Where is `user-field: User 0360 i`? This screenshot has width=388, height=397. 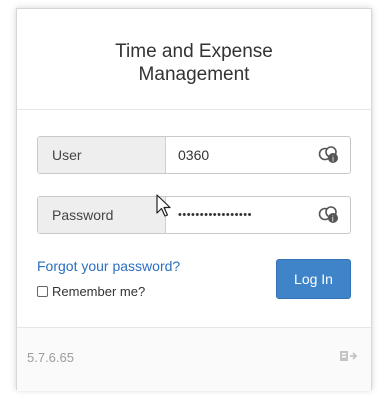 user-field: User 0360 i is located at coordinates (194, 155).